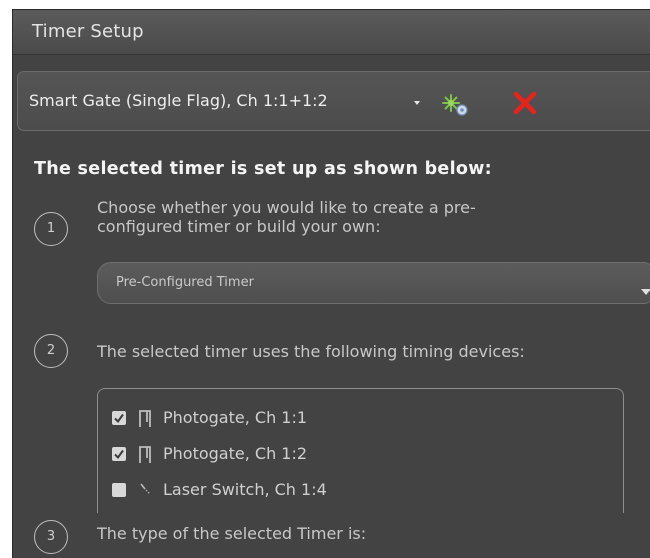 The width and height of the screenshot is (650, 558). I want to click on dropdown-arrow-icon, so click(417, 103).